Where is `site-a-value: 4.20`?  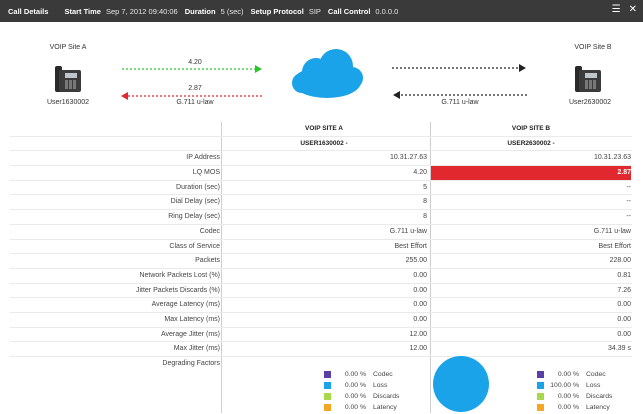
site-a-value: 4.20 is located at coordinates (420, 173).